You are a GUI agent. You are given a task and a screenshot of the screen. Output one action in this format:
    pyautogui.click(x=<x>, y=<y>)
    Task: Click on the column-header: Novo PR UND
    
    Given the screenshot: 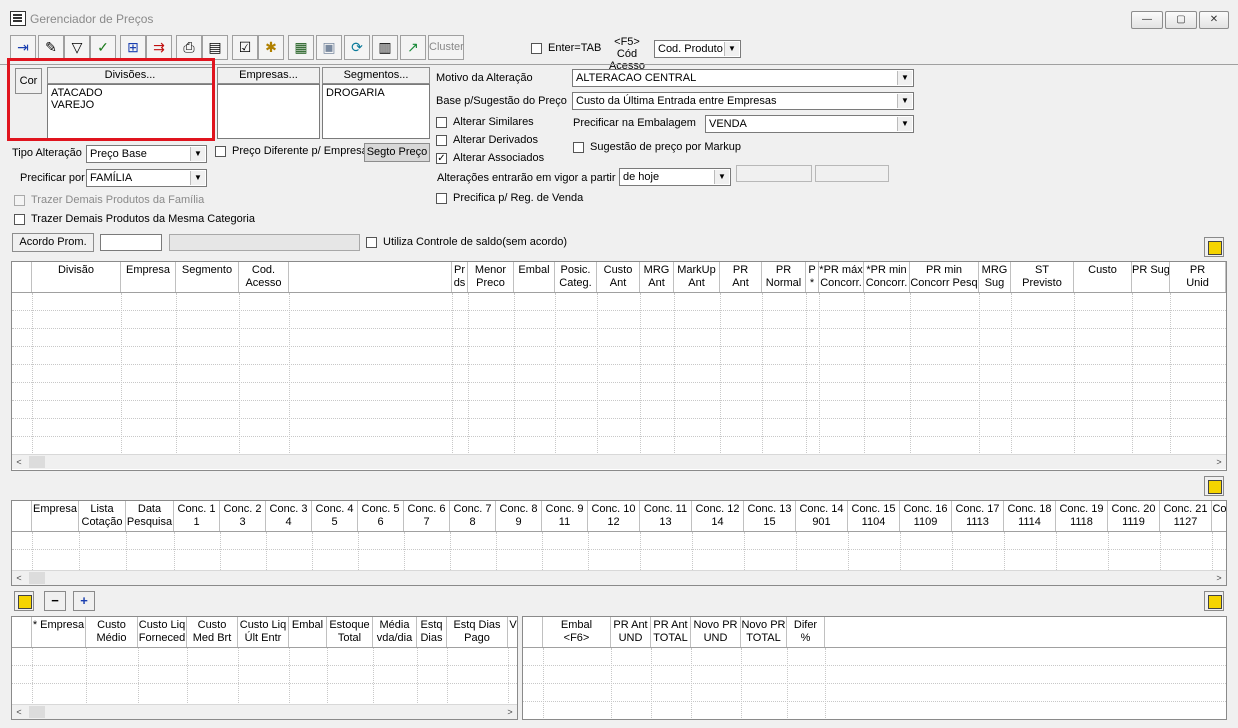 What is the action you would take?
    pyautogui.click(x=716, y=632)
    